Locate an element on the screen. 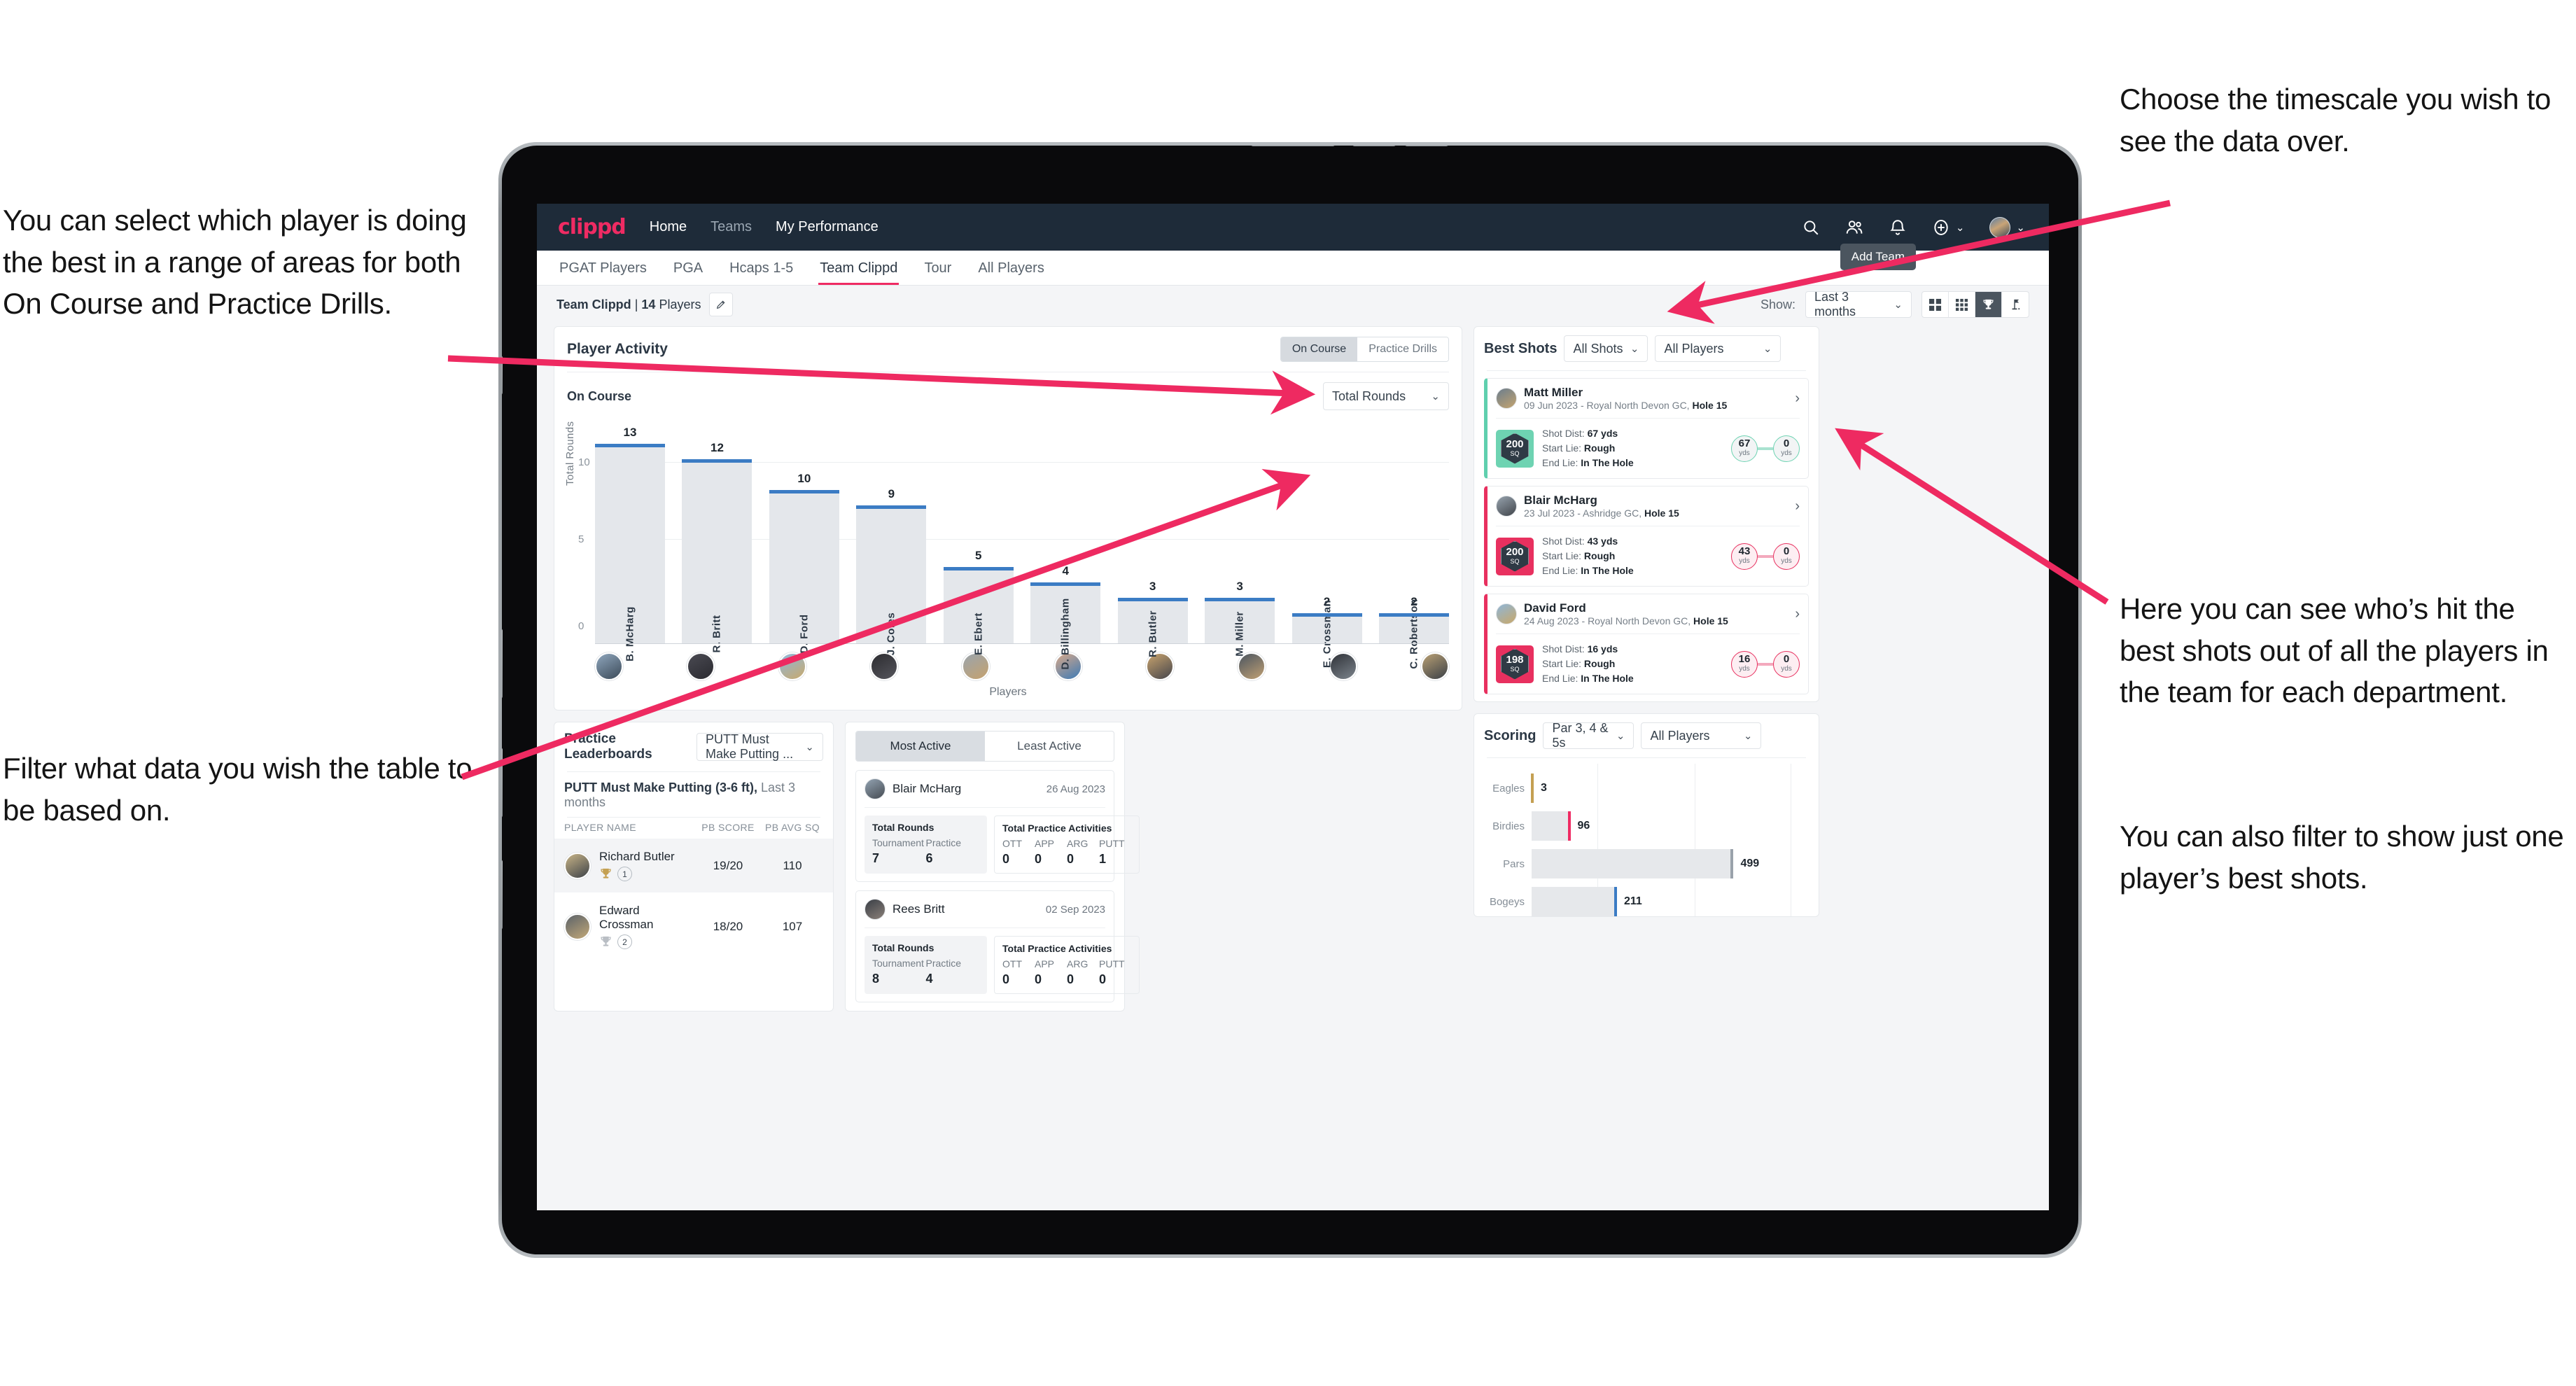 This screenshot has height=1386, width=2576. bar: M. Miller is located at coordinates (1240, 627).